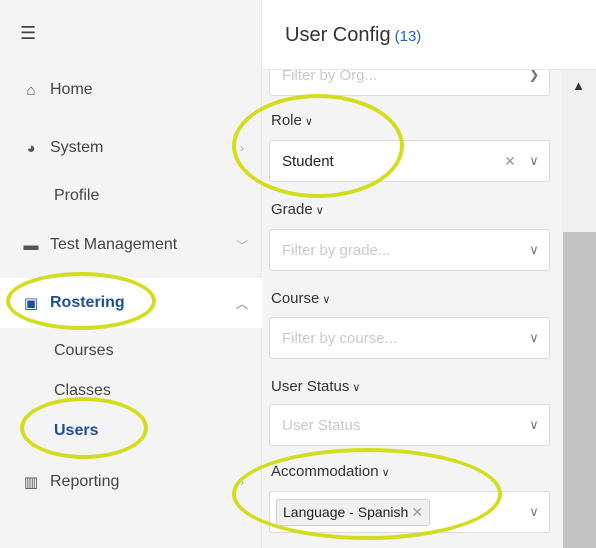 The height and width of the screenshot is (548, 596). I want to click on scrollbar: ▲, so click(578, 309).